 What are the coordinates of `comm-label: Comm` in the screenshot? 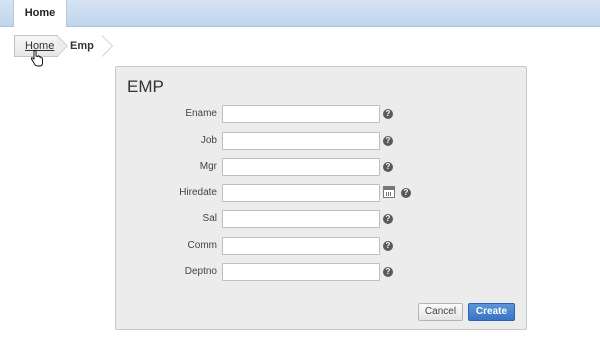 It's located at (202, 245).